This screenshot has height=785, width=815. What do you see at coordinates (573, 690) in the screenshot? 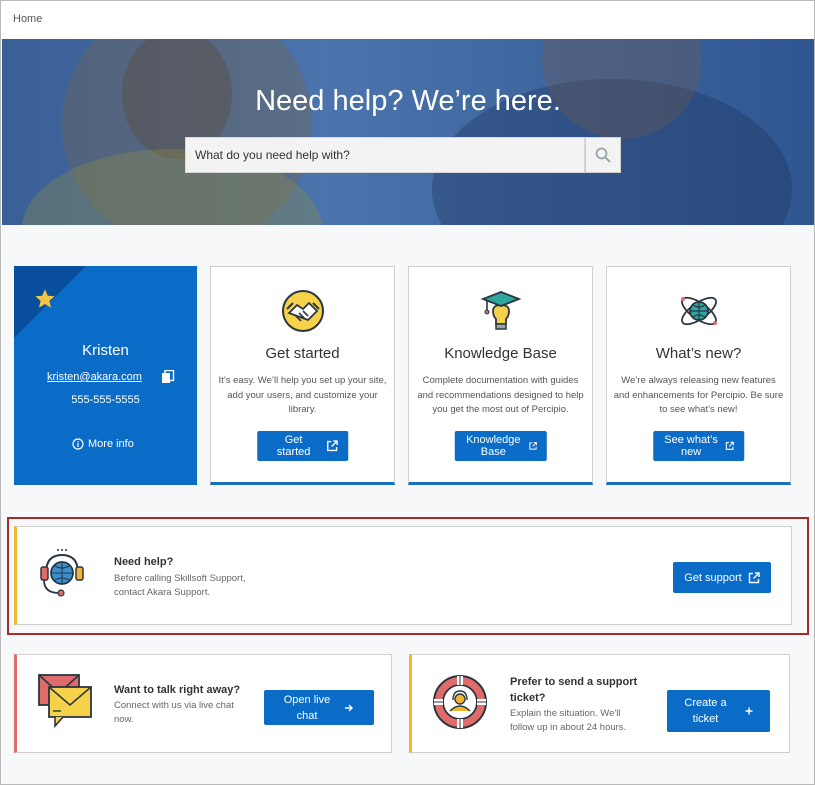
I see `ticket-title: Prefer to send a support ticket?` at bounding box center [573, 690].